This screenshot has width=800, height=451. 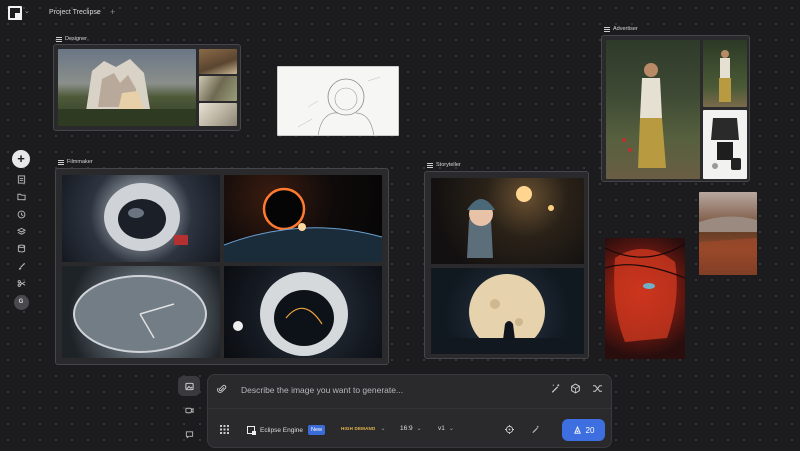 What do you see at coordinates (446, 428) in the screenshot?
I see `version-selector: v1 ⌄` at bounding box center [446, 428].